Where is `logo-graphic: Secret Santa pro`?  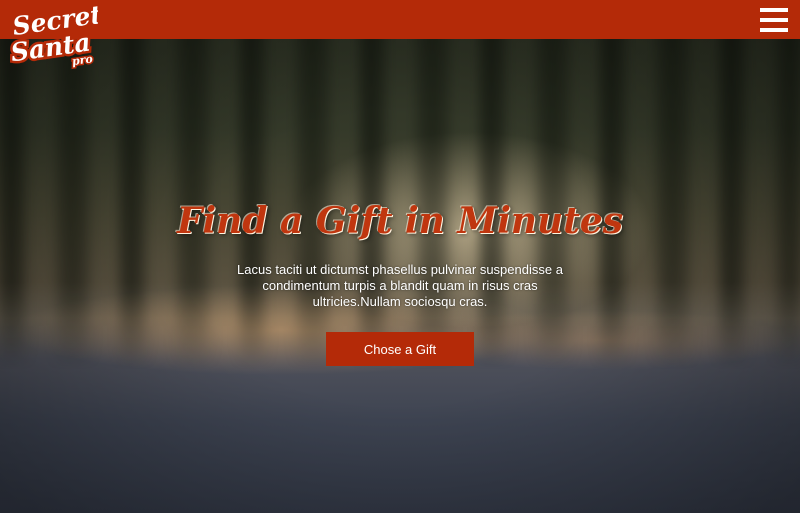 logo-graphic: Secret Santa pro is located at coordinates (56, 35).